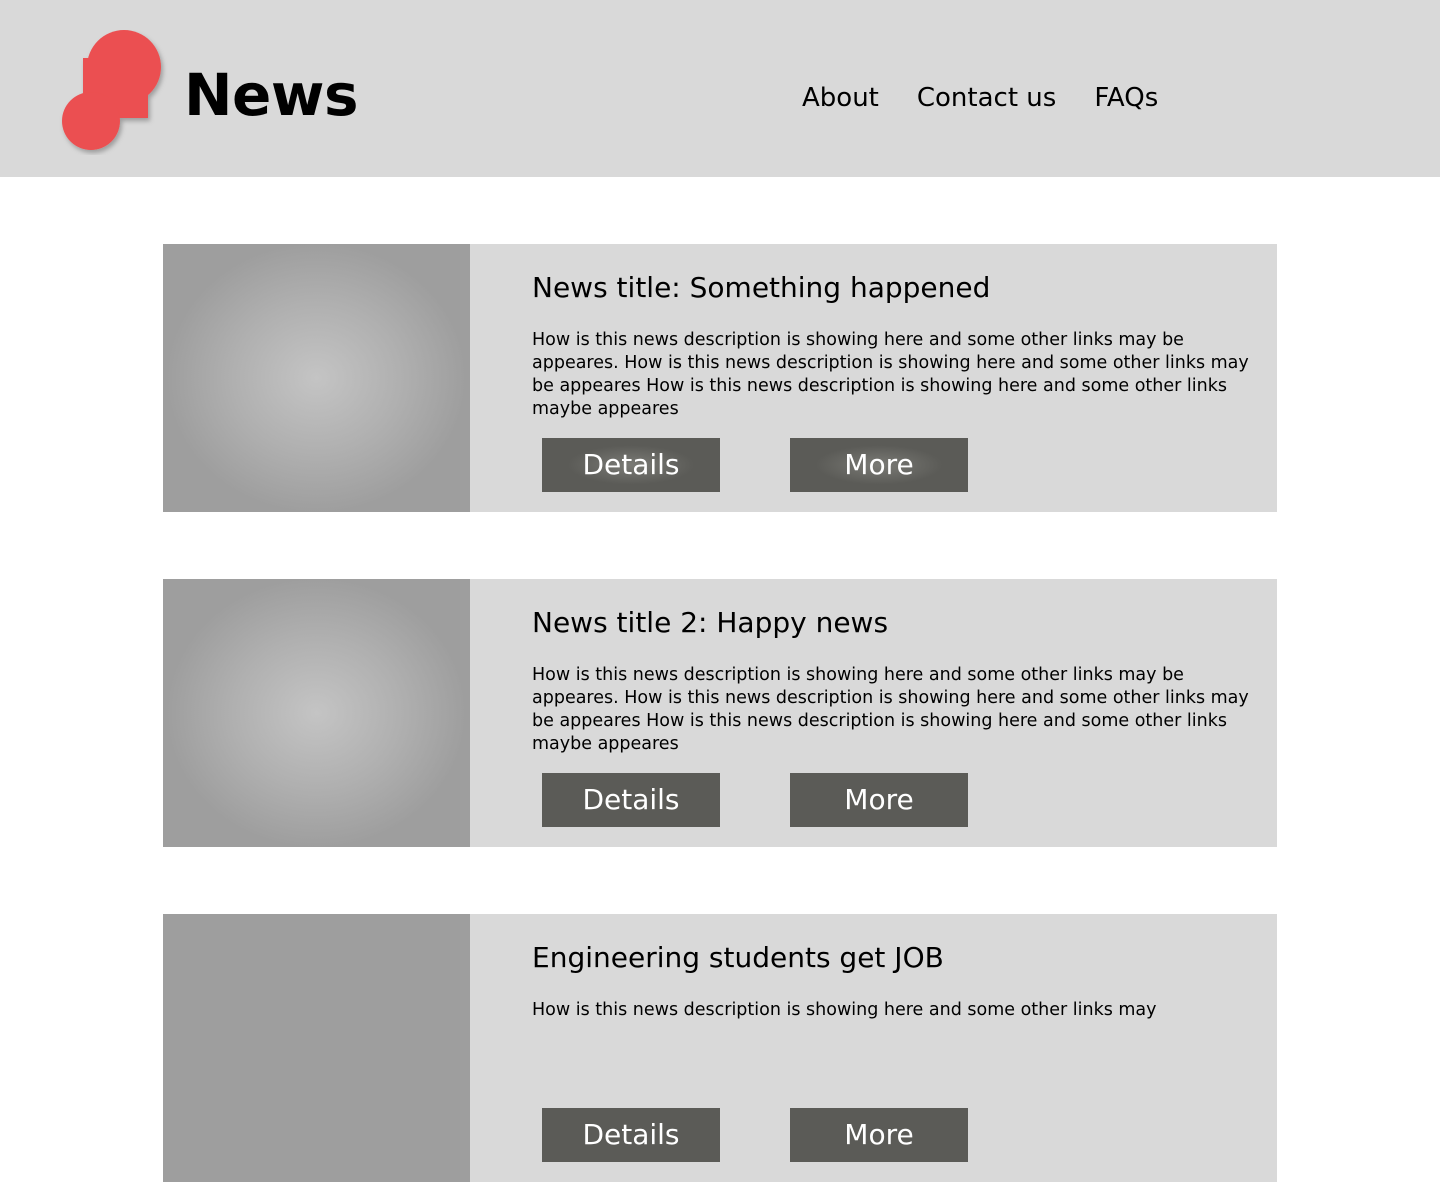 This screenshot has height=1182, width=1440. I want to click on nav-link-about: About, so click(840, 98).